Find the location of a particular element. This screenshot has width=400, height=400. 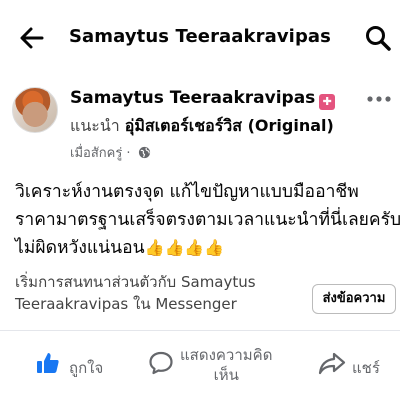

comment-icon is located at coordinates (161, 363).